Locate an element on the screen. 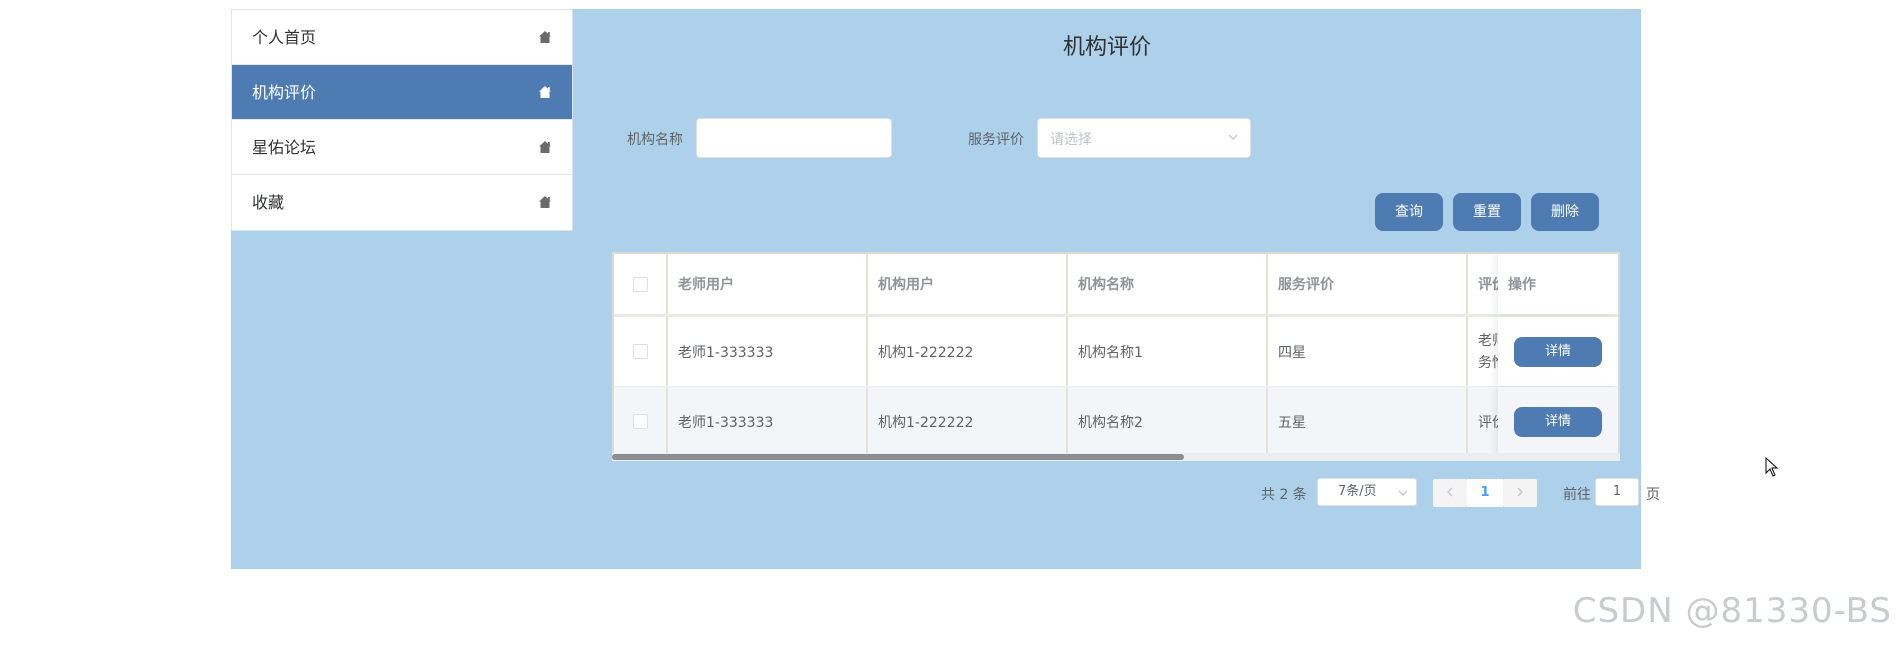  table-row: 老师1-333333 机构1-222222 机构名称1 四星 老师 务惟 详情 is located at coordinates (1116, 352).